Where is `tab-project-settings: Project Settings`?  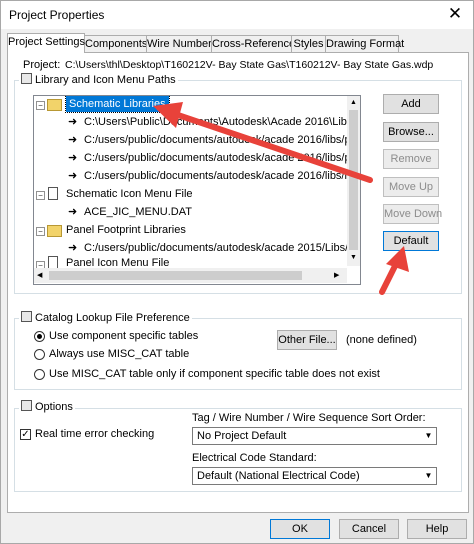 tab-project-settings: Project Settings is located at coordinates (46, 43).